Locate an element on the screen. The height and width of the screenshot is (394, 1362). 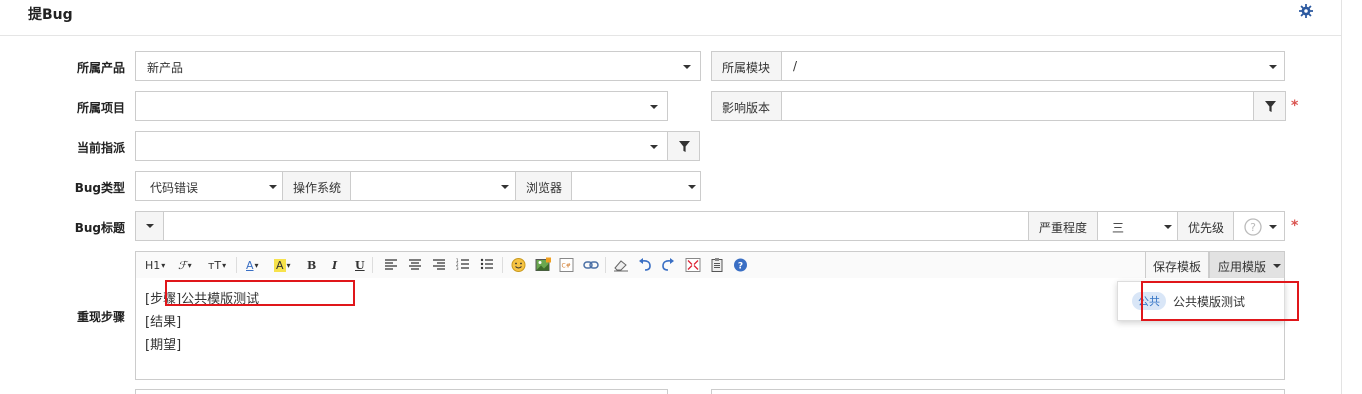
page-header: 提Bug is located at coordinates (670, 18).